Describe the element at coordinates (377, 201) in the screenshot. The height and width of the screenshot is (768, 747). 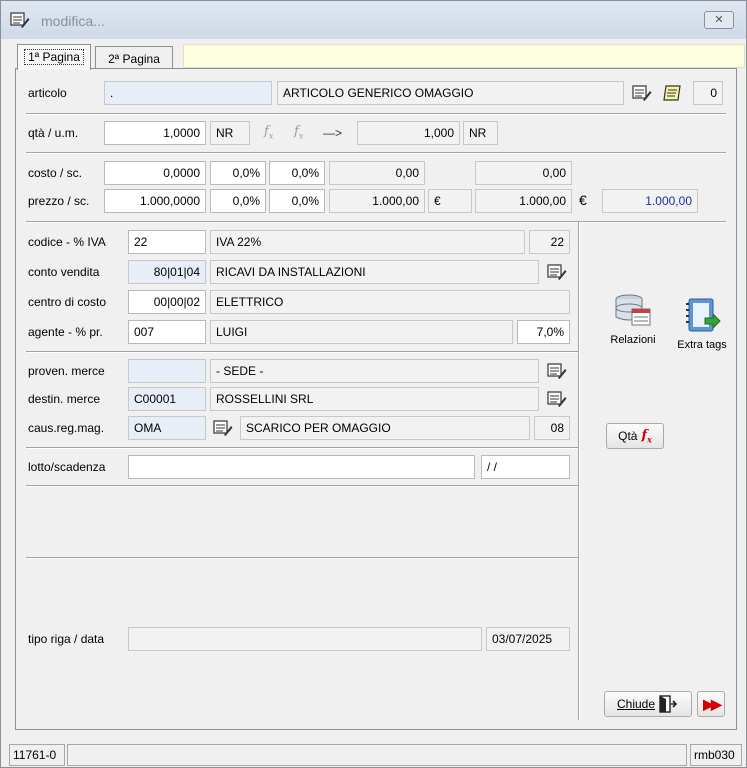
I see `prezzo-net-field: 1.000,00` at that location.